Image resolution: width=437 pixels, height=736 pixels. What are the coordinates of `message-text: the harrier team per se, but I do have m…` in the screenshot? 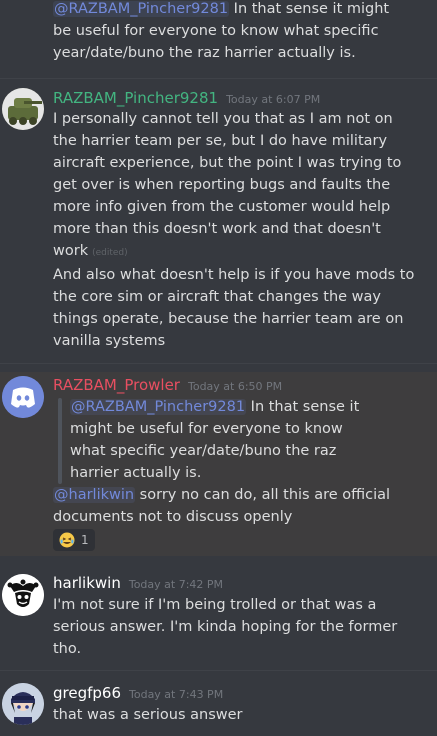 It's located at (220, 141).